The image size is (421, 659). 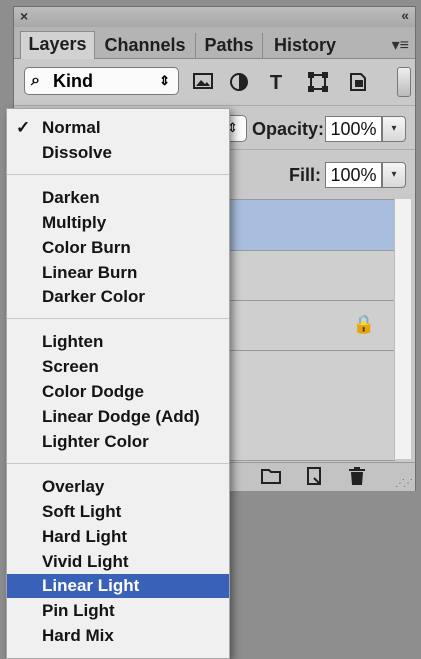 What do you see at coordinates (394, 129) in the screenshot?
I see `opacity-dropdown-button: ▾` at bounding box center [394, 129].